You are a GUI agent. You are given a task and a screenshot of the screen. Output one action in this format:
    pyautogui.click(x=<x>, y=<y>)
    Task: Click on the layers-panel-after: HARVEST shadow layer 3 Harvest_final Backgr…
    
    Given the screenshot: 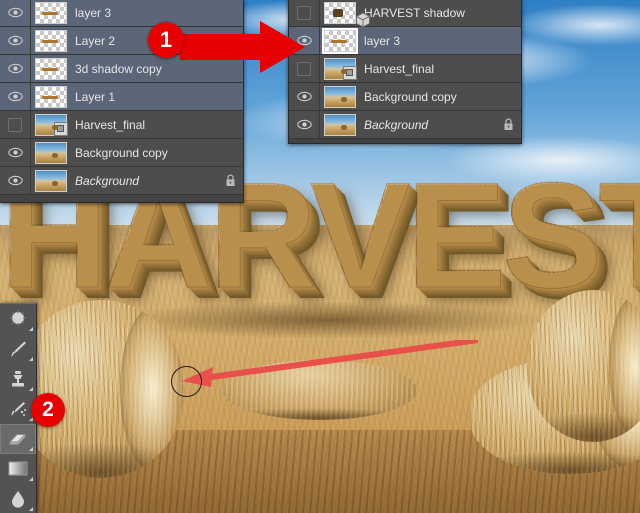 What is the action you would take?
    pyautogui.click(x=405, y=72)
    